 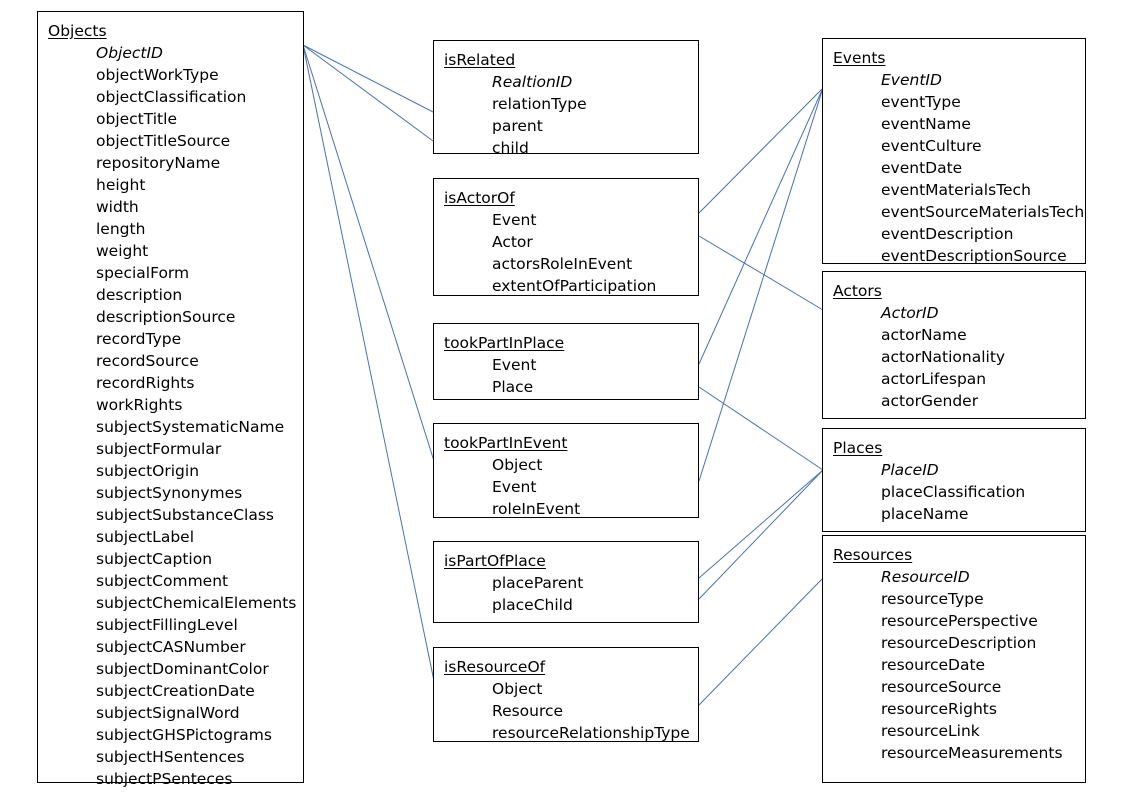 What do you see at coordinates (480, 60) in the screenshot?
I see `entity-title-isrelated: isRelated` at bounding box center [480, 60].